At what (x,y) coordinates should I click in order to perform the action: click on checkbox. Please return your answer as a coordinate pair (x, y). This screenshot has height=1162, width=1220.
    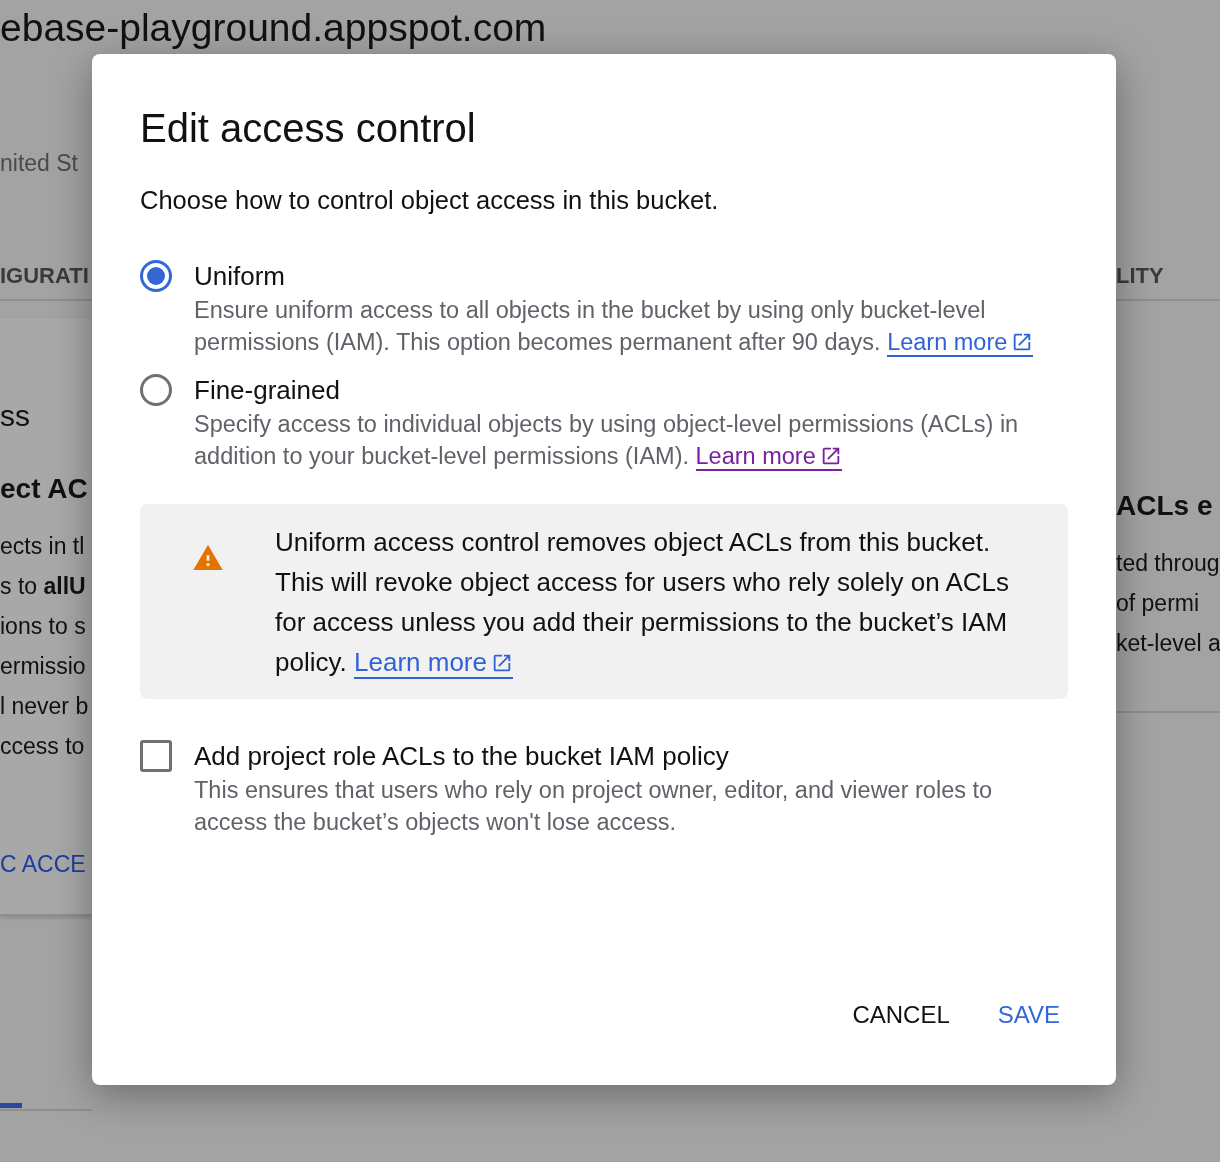
    Looking at the image, I should click on (156, 756).